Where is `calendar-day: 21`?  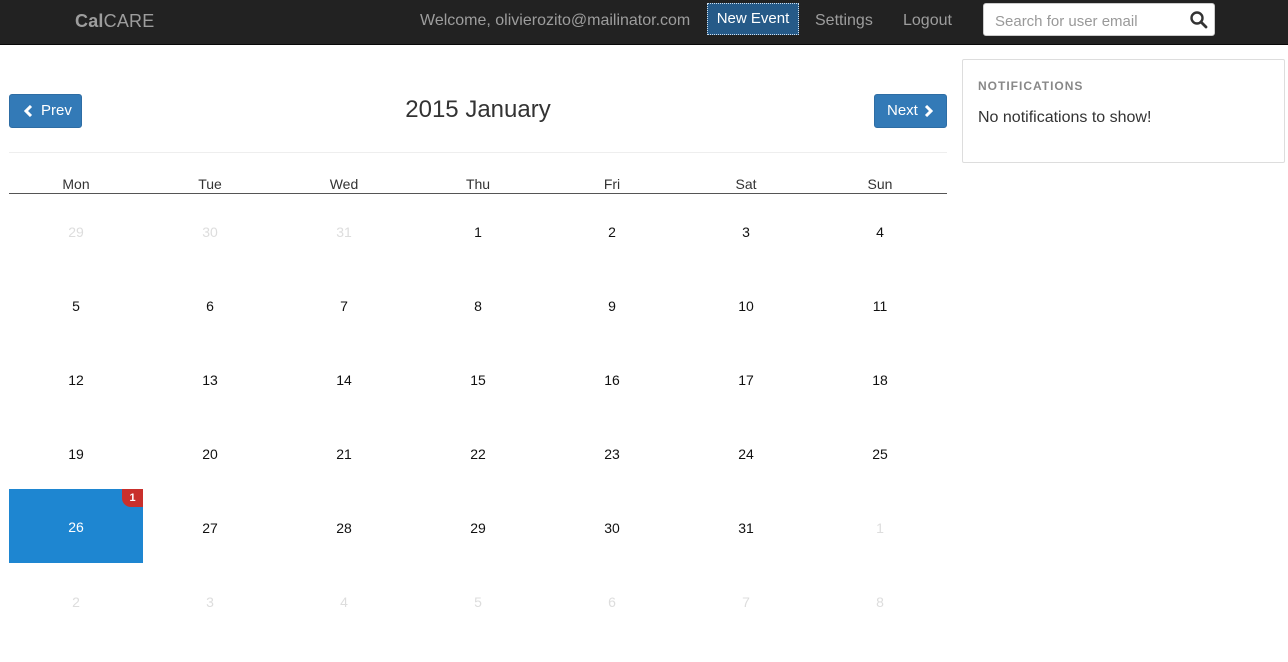 calendar-day: 21 is located at coordinates (344, 453).